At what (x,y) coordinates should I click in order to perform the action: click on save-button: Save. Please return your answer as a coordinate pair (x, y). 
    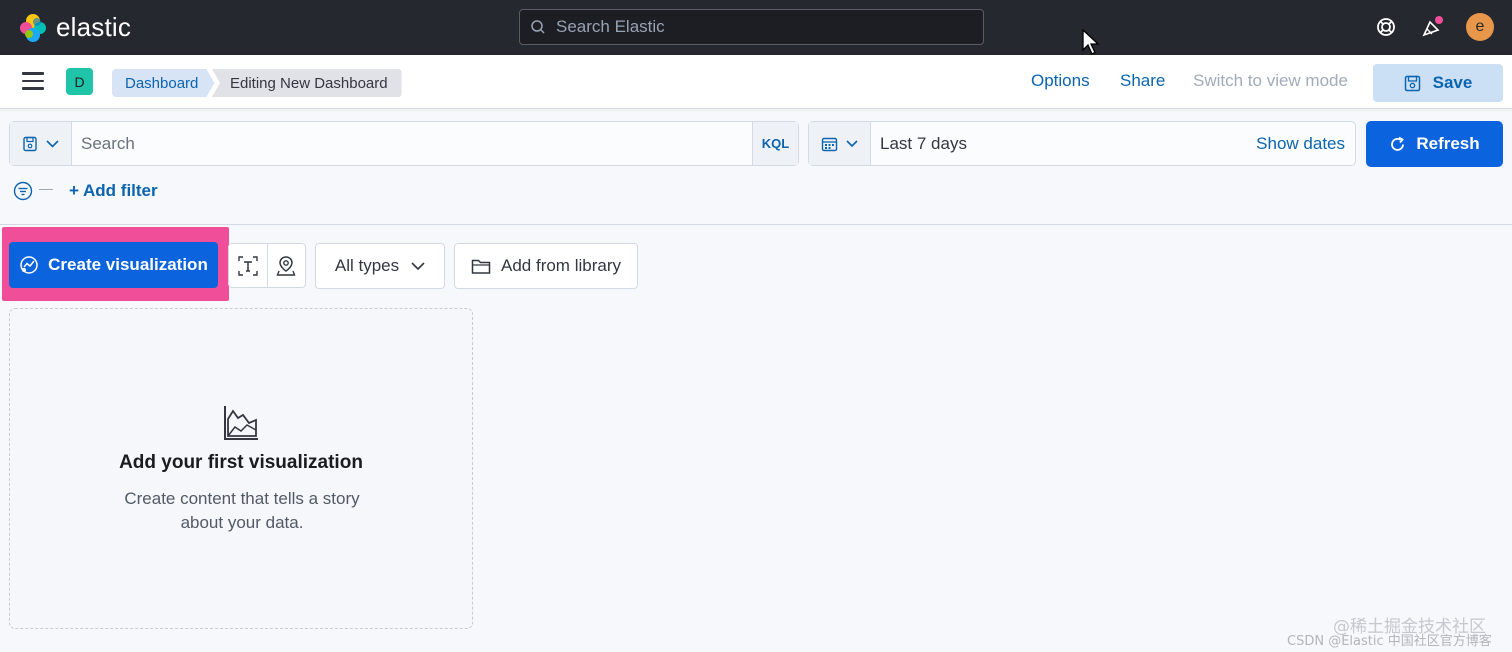
    Looking at the image, I should click on (1438, 83).